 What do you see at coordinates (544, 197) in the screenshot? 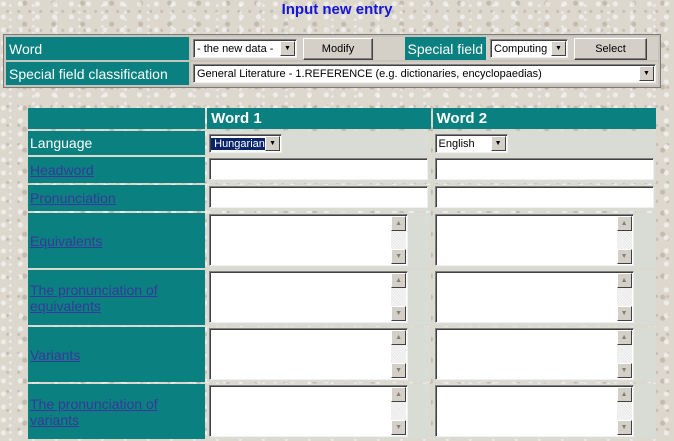
I see `pronunciation2-input` at bounding box center [544, 197].